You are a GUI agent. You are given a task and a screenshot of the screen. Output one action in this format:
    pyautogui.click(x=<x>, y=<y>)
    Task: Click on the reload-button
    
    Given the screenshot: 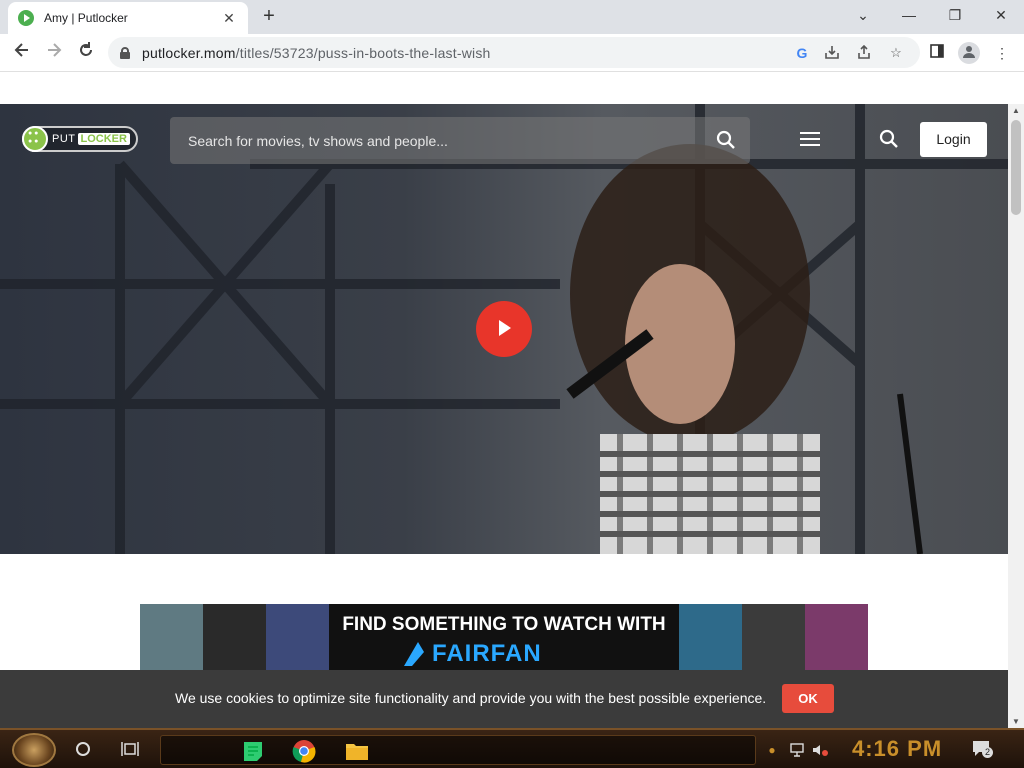 What is the action you would take?
    pyautogui.click(x=86, y=53)
    